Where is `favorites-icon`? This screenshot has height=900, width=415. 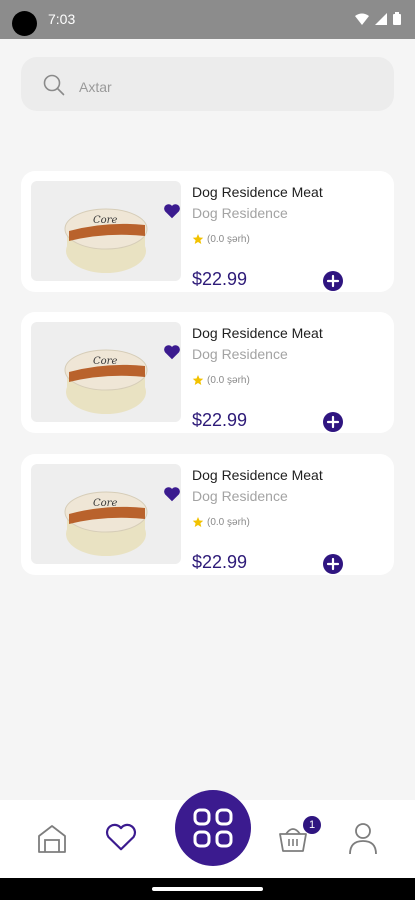
favorites-icon is located at coordinates (121, 837).